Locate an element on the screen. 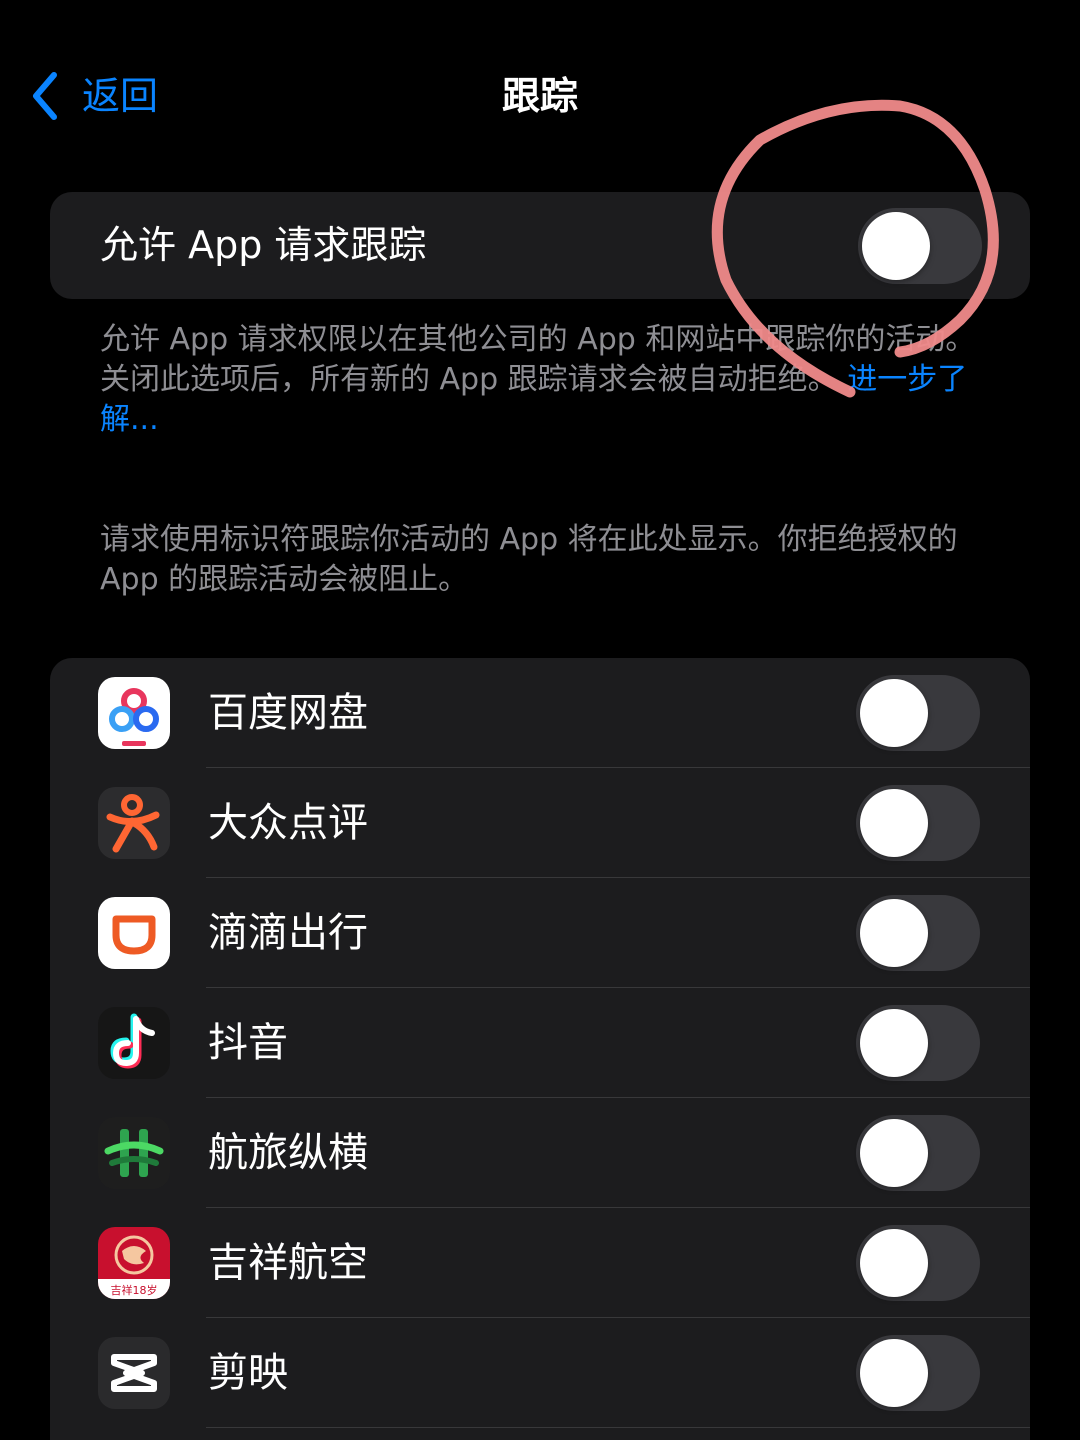 The image size is (1080, 1440). app-tracking-toggle-baidu is located at coordinates (918, 713).